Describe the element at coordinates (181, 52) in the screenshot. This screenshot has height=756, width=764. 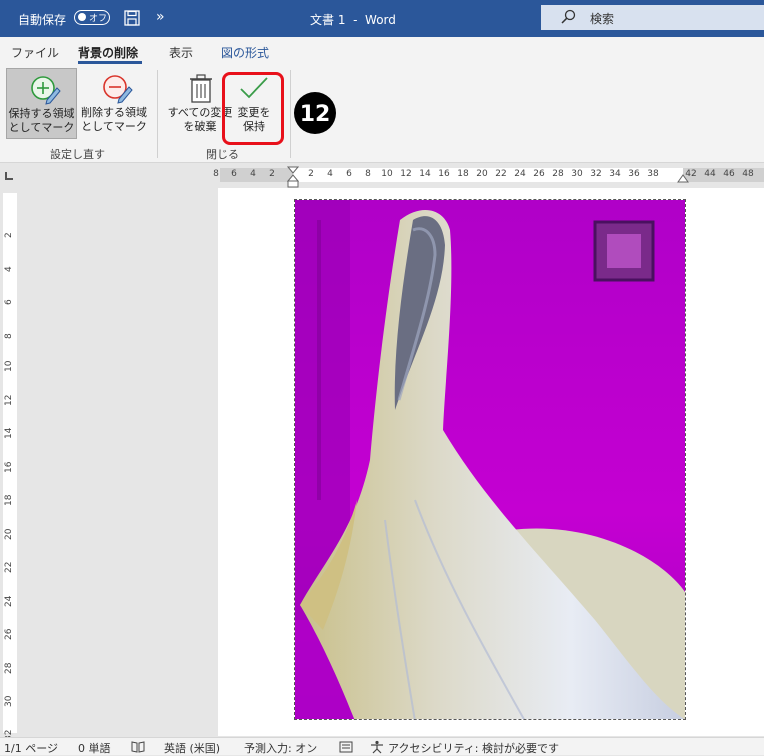
I see `tab-view: 表示` at that location.